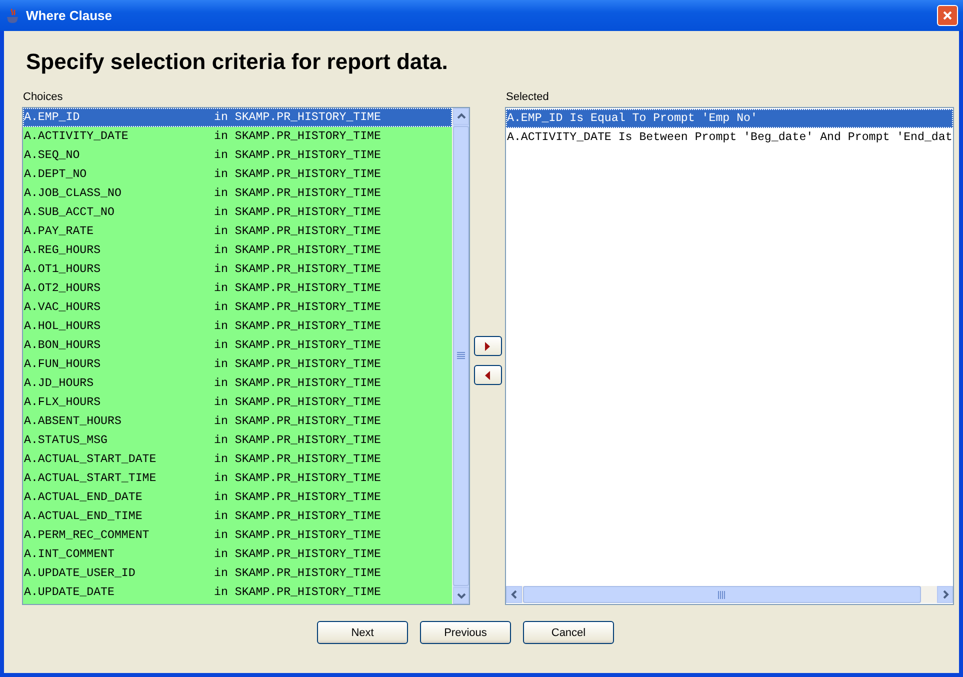 The image size is (963, 677). I want to click on choice-item: A.ACTUAL_END_TIME in SKAMP.PR_HISTORY_TIME, so click(237, 516).